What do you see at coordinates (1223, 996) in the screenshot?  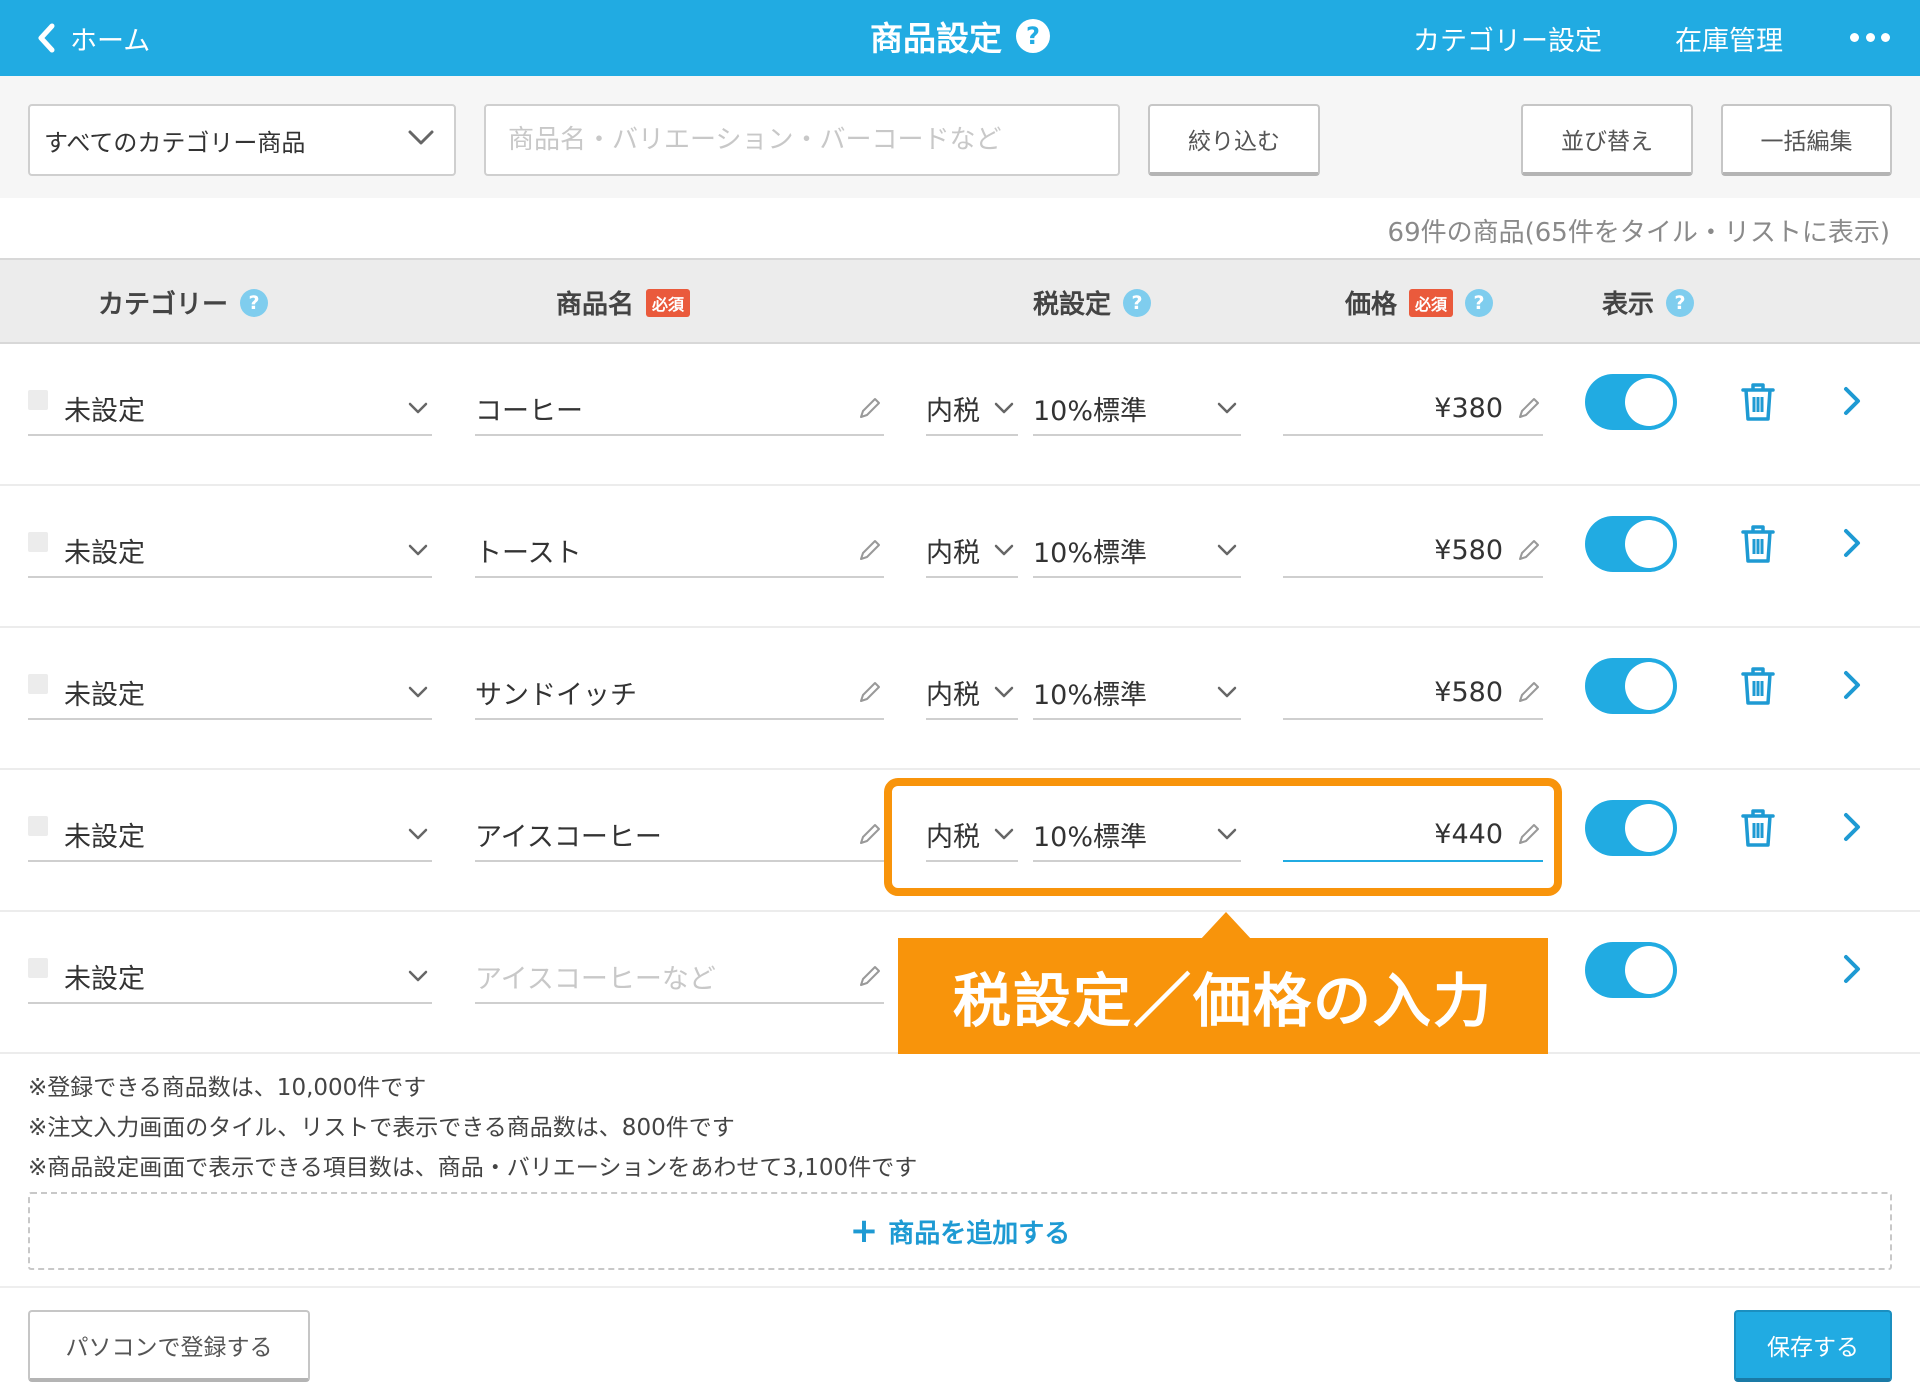 I see `callout-label: 税設定／価格の入力` at bounding box center [1223, 996].